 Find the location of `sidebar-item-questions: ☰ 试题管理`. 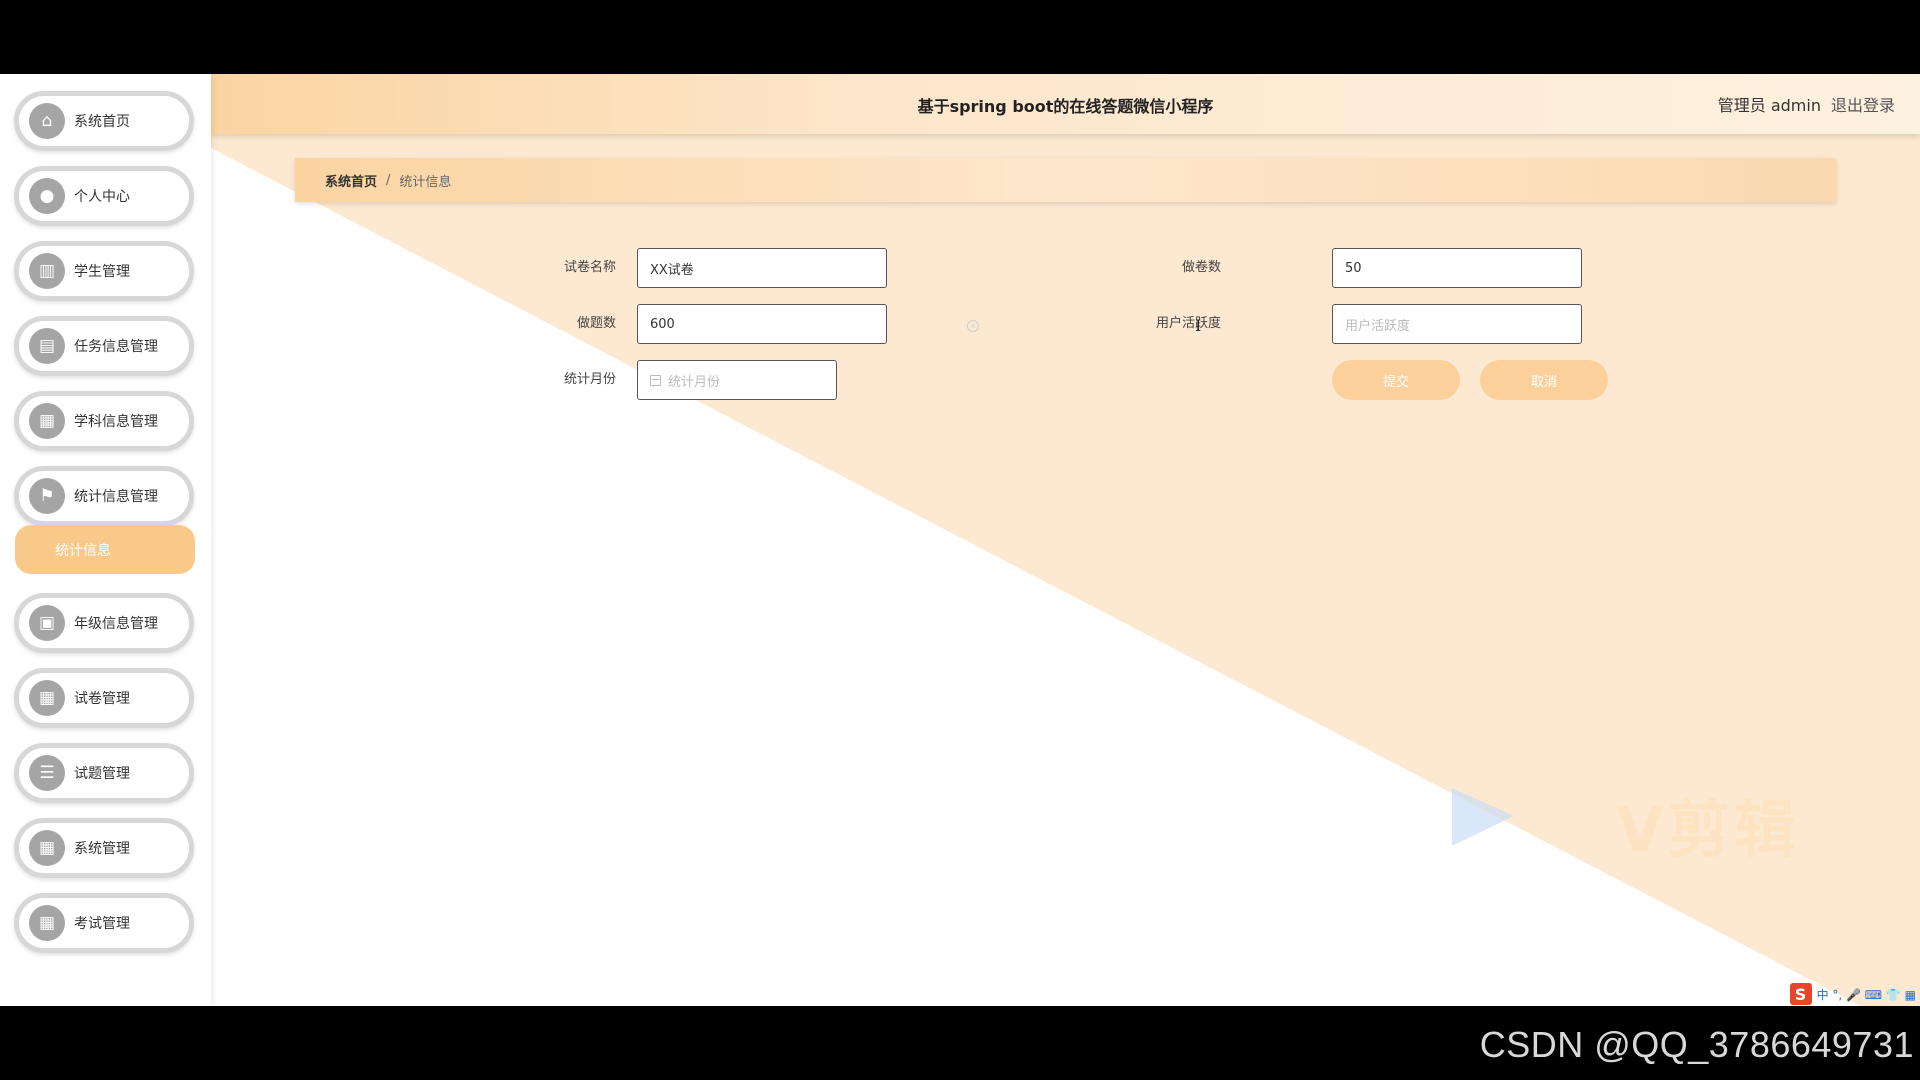

sidebar-item-questions: ☰ 试题管理 is located at coordinates (104, 773).